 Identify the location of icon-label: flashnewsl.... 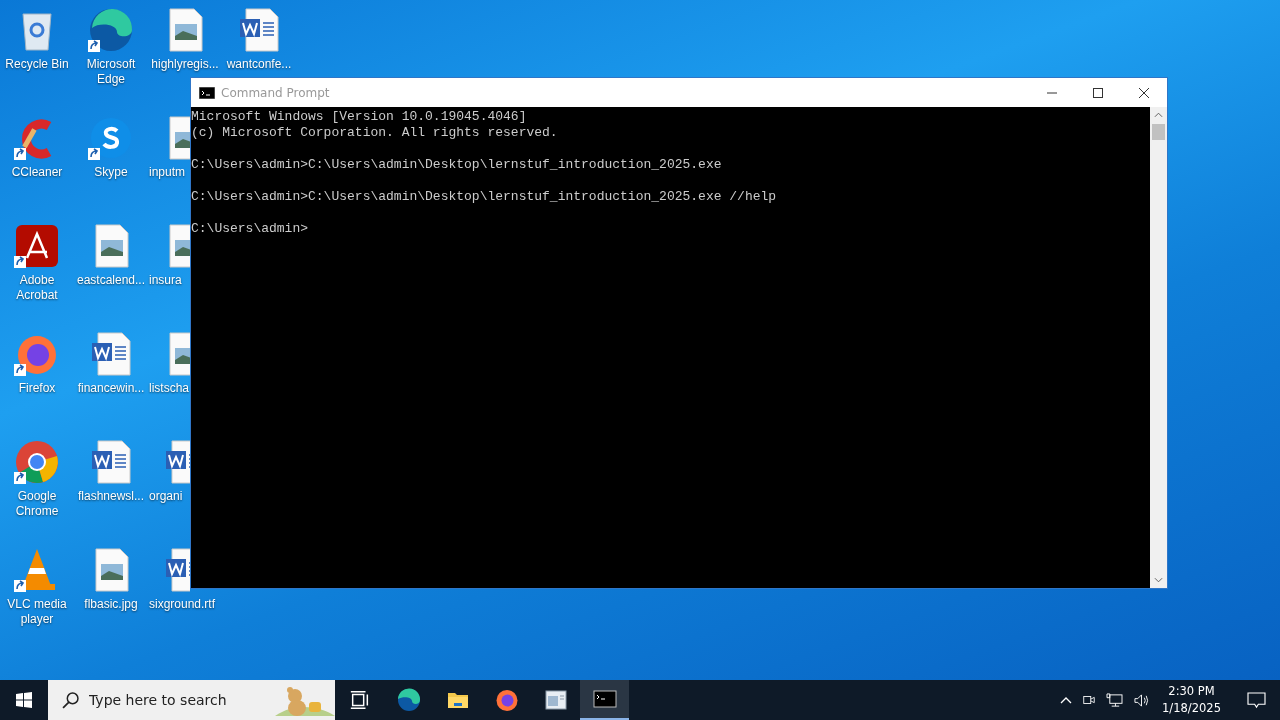
(111, 496).